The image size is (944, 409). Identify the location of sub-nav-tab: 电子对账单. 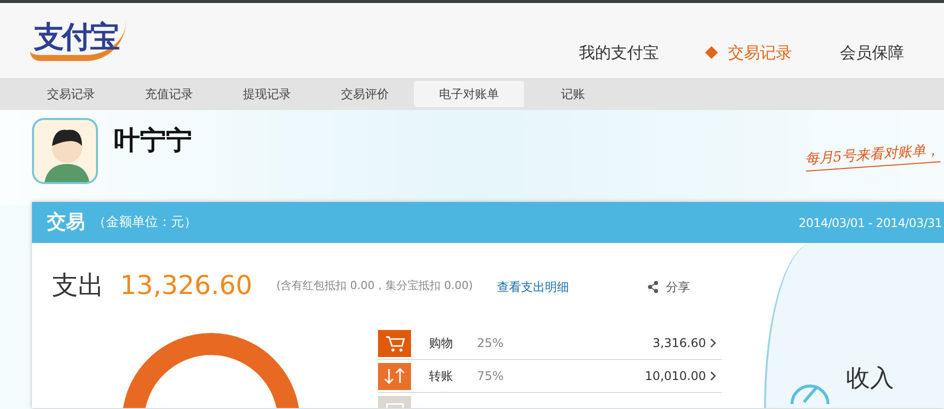
(469, 94).